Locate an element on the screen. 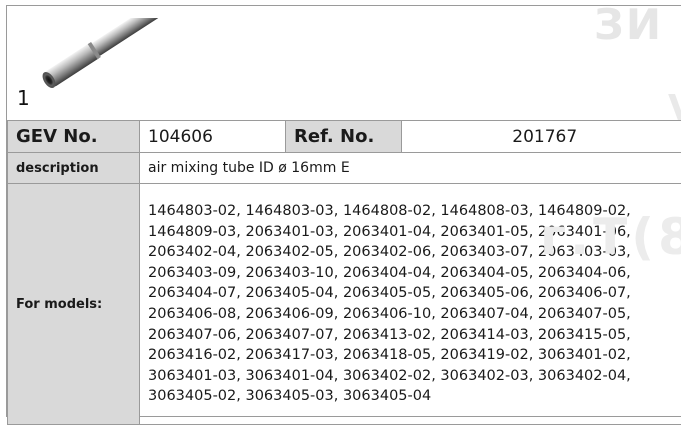 This screenshot has height=425, width=681. description-row: description air mixing tube ID ø 16mm E is located at coordinates (344, 168).